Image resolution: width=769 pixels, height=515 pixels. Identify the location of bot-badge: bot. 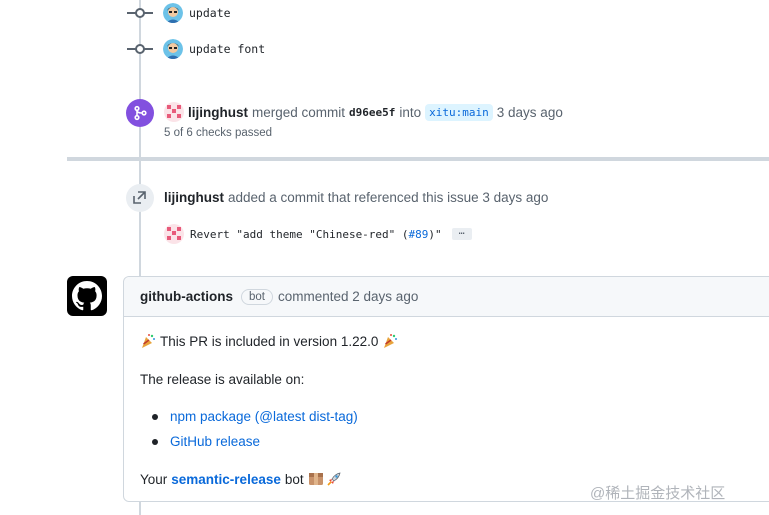
(257, 296).